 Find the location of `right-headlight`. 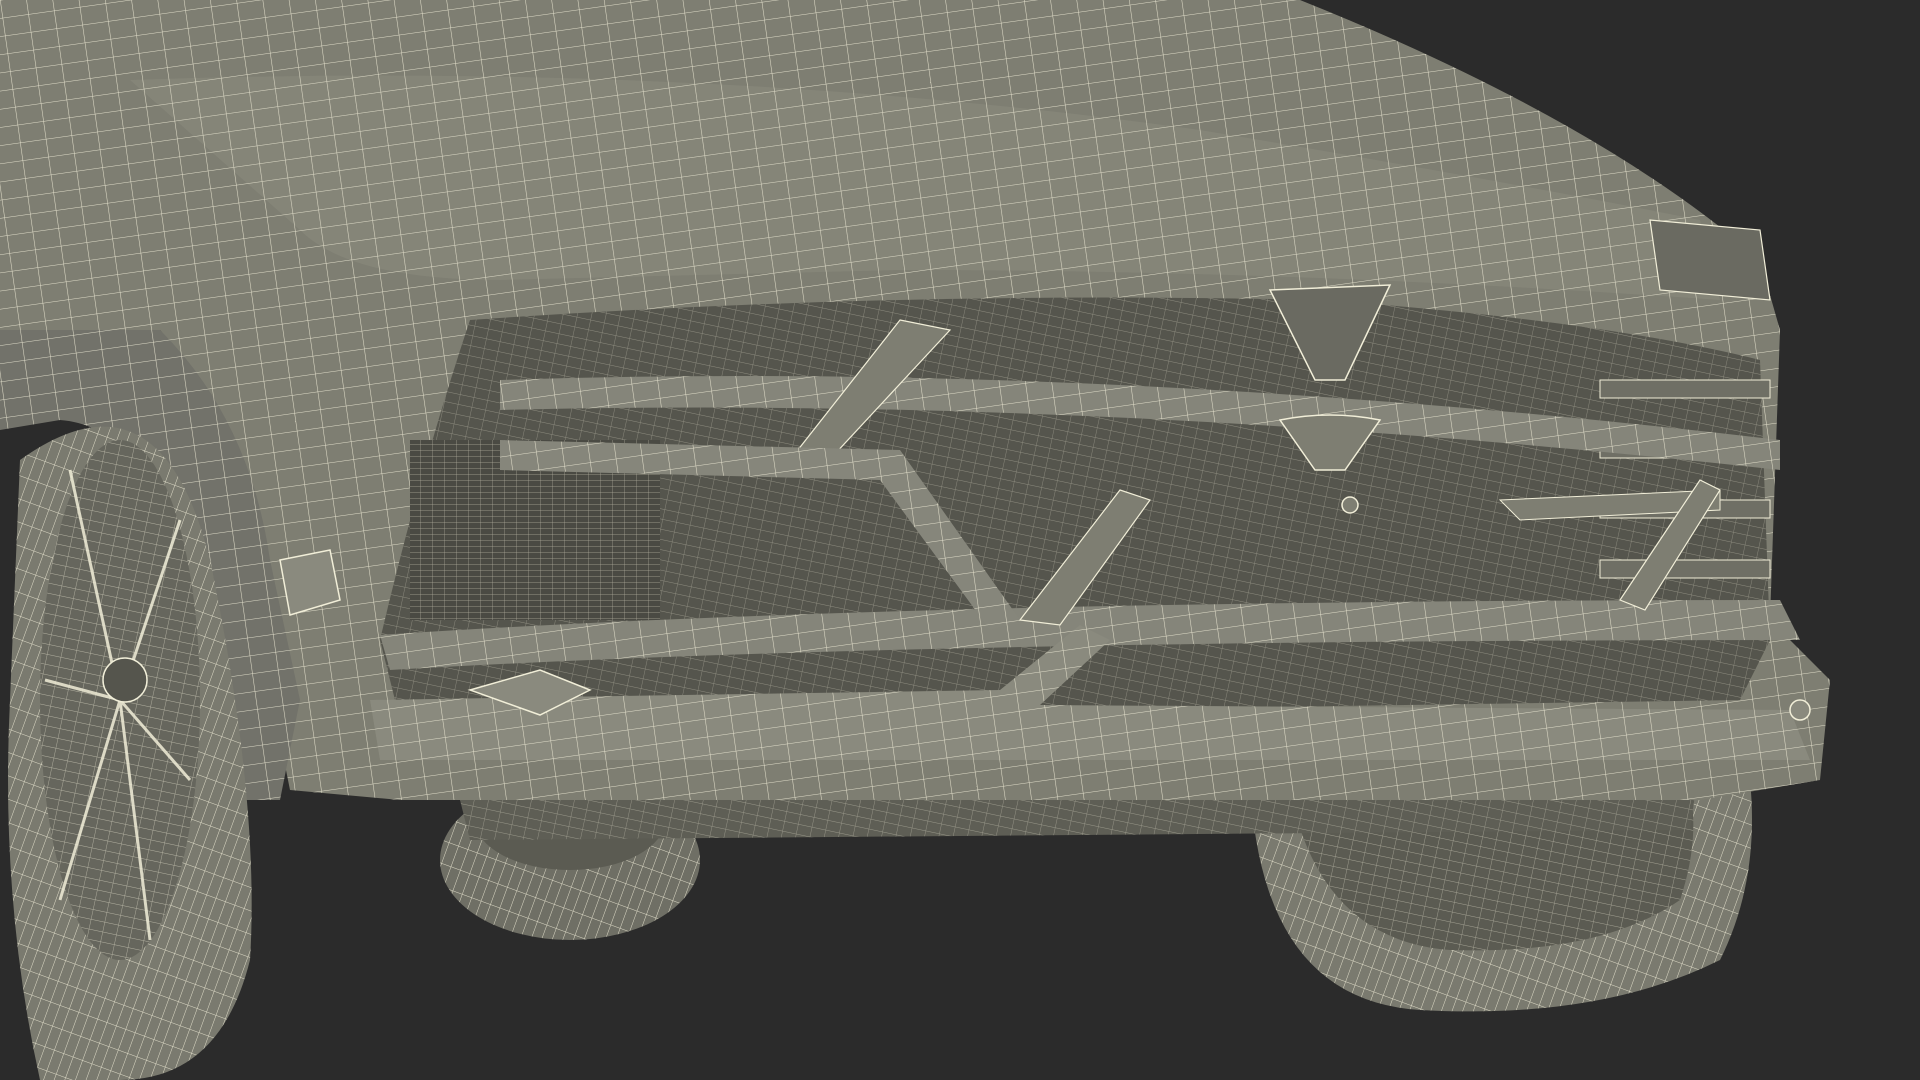

right-headlight is located at coordinates (1710, 260).